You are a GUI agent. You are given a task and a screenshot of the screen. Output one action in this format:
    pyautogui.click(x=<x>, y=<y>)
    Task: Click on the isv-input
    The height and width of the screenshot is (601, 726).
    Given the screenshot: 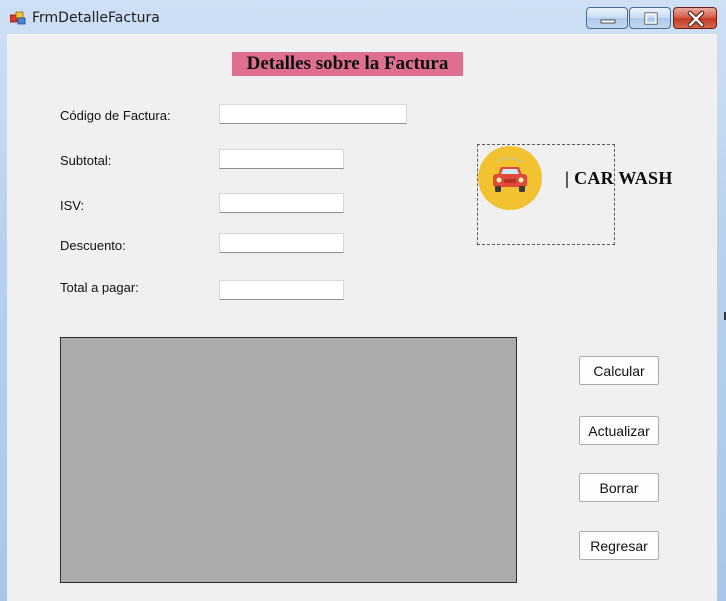 What is the action you would take?
    pyautogui.click(x=281, y=203)
    